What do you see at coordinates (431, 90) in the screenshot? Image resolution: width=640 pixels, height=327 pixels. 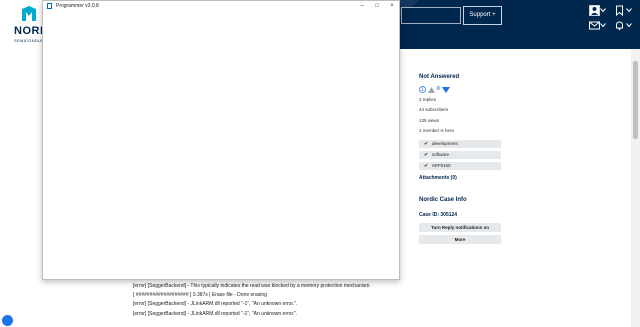 I see `upvote-icon` at bounding box center [431, 90].